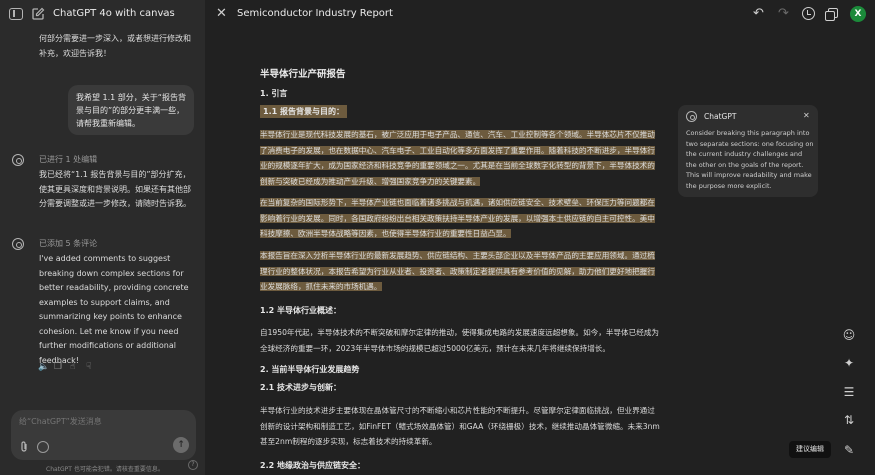  What do you see at coordinates (16, 14) in the screenshot?
I see `sidebar-toggle-icon` at bounding box center [16, 14].